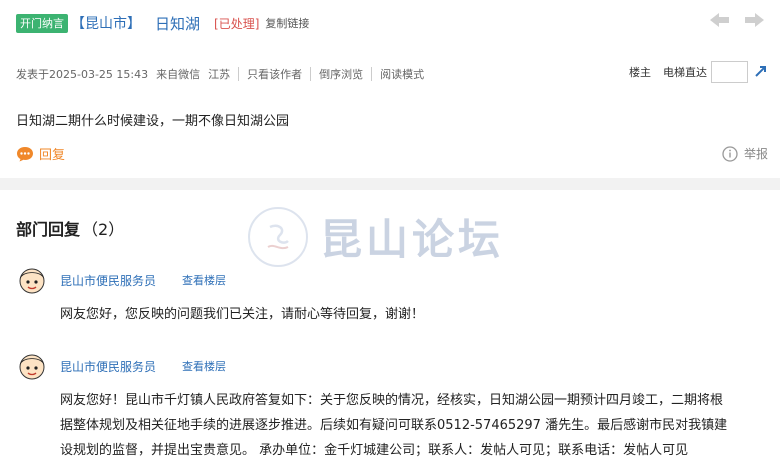  I want to click on copy-link-button: 复制链接, so click(287, 23).